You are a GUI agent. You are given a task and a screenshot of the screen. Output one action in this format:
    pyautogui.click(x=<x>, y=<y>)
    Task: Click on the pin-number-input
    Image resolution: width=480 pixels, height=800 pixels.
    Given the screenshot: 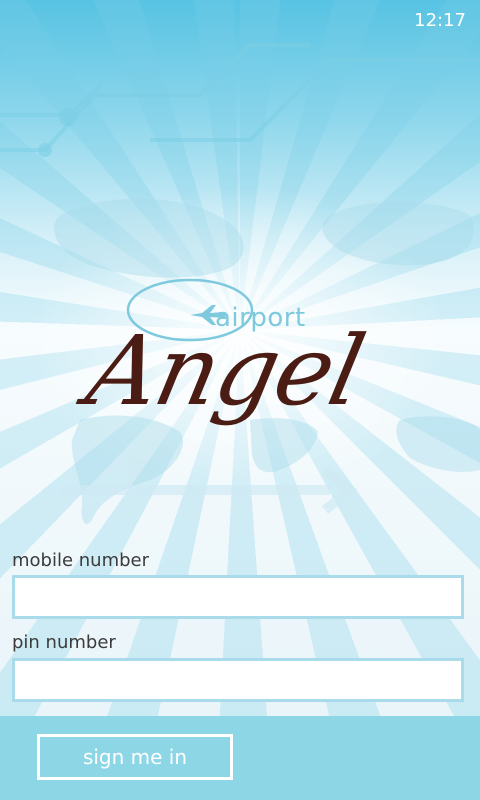 What is the action you would take?
    pyautogui.click(x=238, y=680)
    